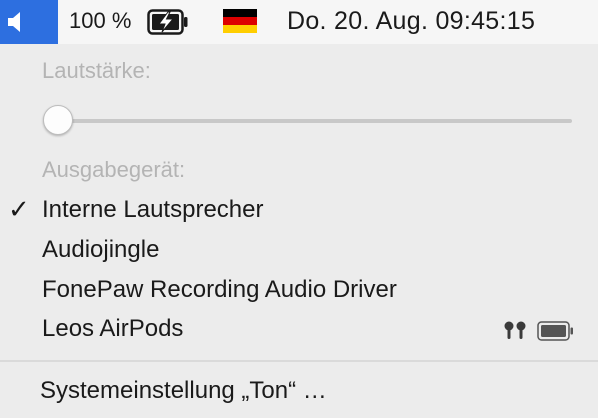 Image resolution: width=598 pixels, height=418 pixels. What do you see at coordinates (114, 169) in the screenshot?
I see `output-section-label: Ausgabegerät:` at bounding box center [114, 169].